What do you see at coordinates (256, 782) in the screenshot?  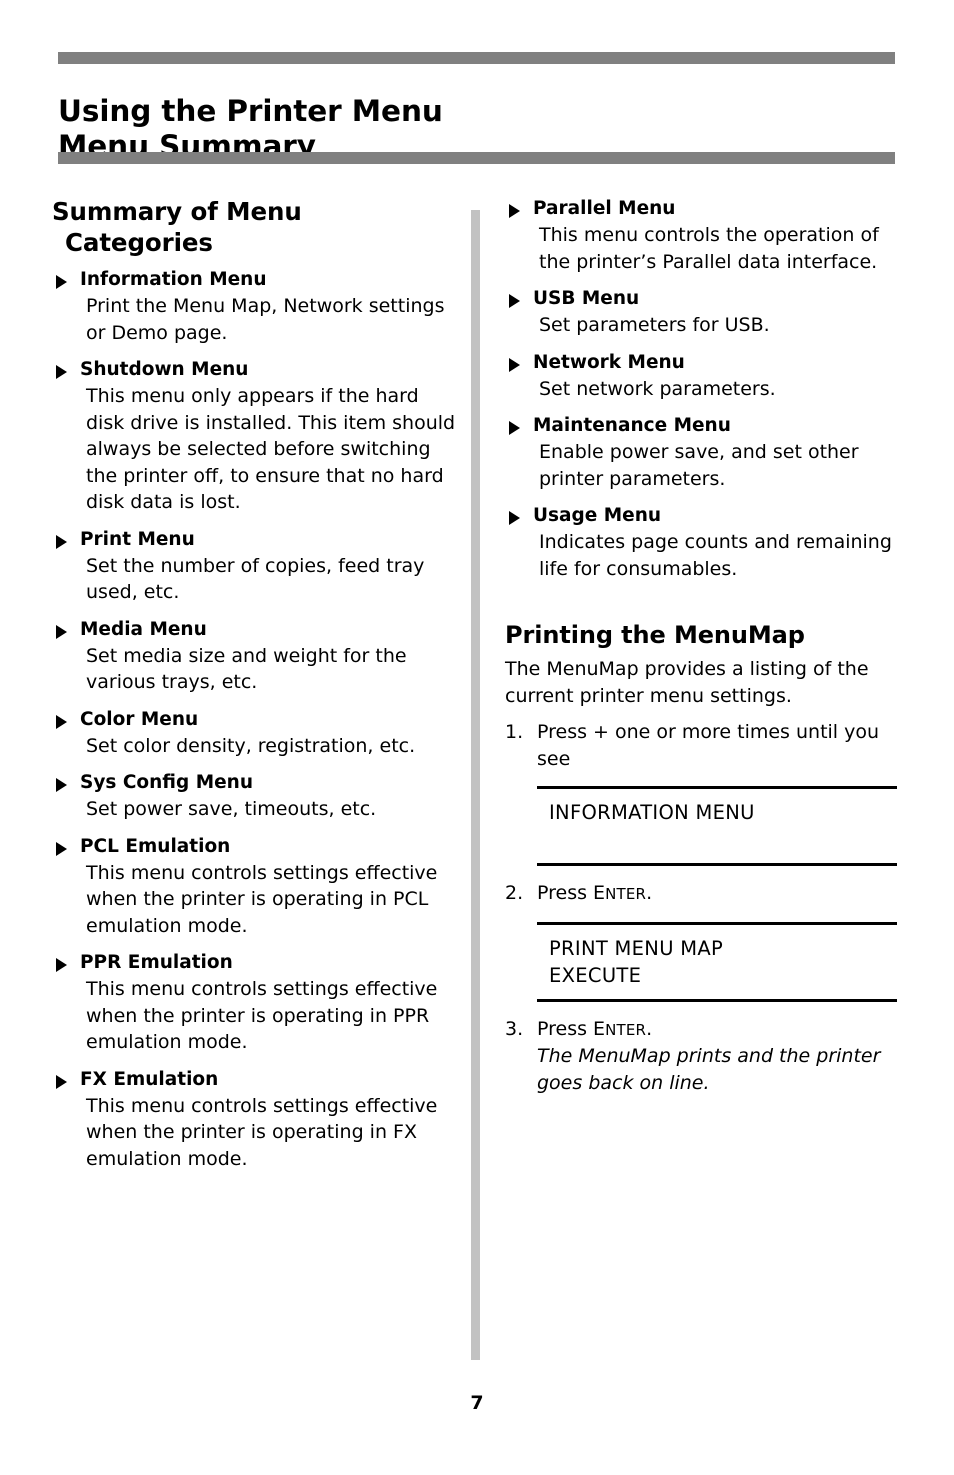 I see `menu-category-title: Sys Config Menu` at bounding box center [256, 782].